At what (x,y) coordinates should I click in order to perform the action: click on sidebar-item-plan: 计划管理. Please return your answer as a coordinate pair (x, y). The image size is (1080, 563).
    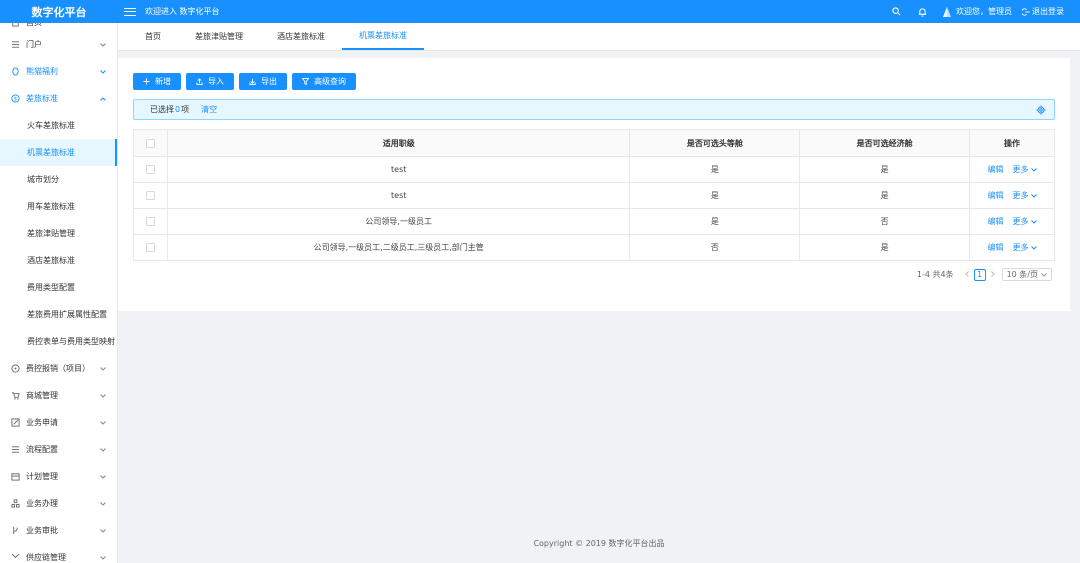
    Looking at the image, I should click on (58, 476).